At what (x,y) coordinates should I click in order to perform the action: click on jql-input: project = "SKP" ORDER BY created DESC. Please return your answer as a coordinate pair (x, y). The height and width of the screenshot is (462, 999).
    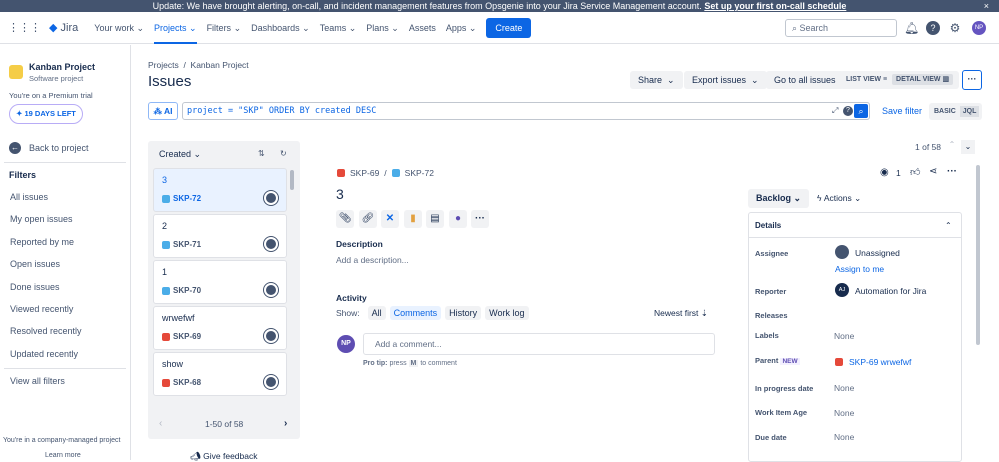
    Looking at the image, I should click on (526, 111).